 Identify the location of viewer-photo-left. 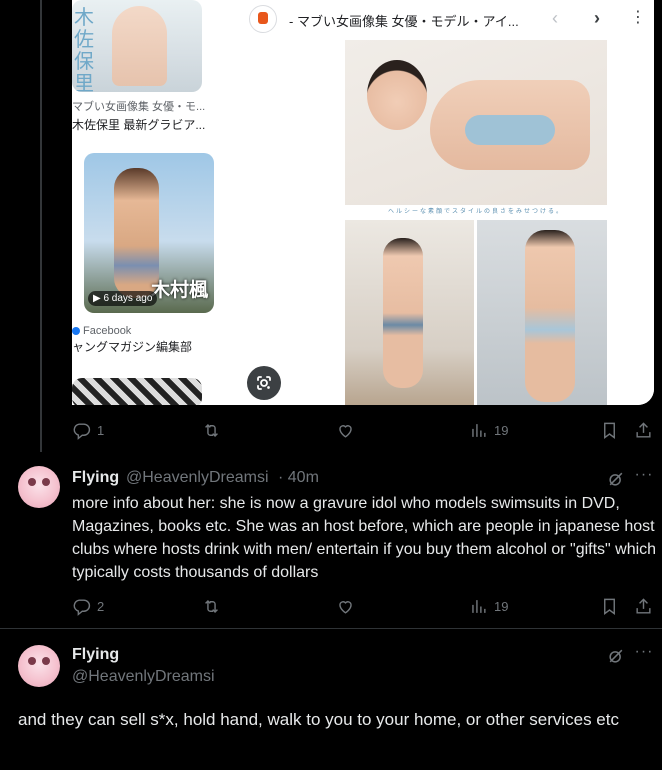
(409, 312).